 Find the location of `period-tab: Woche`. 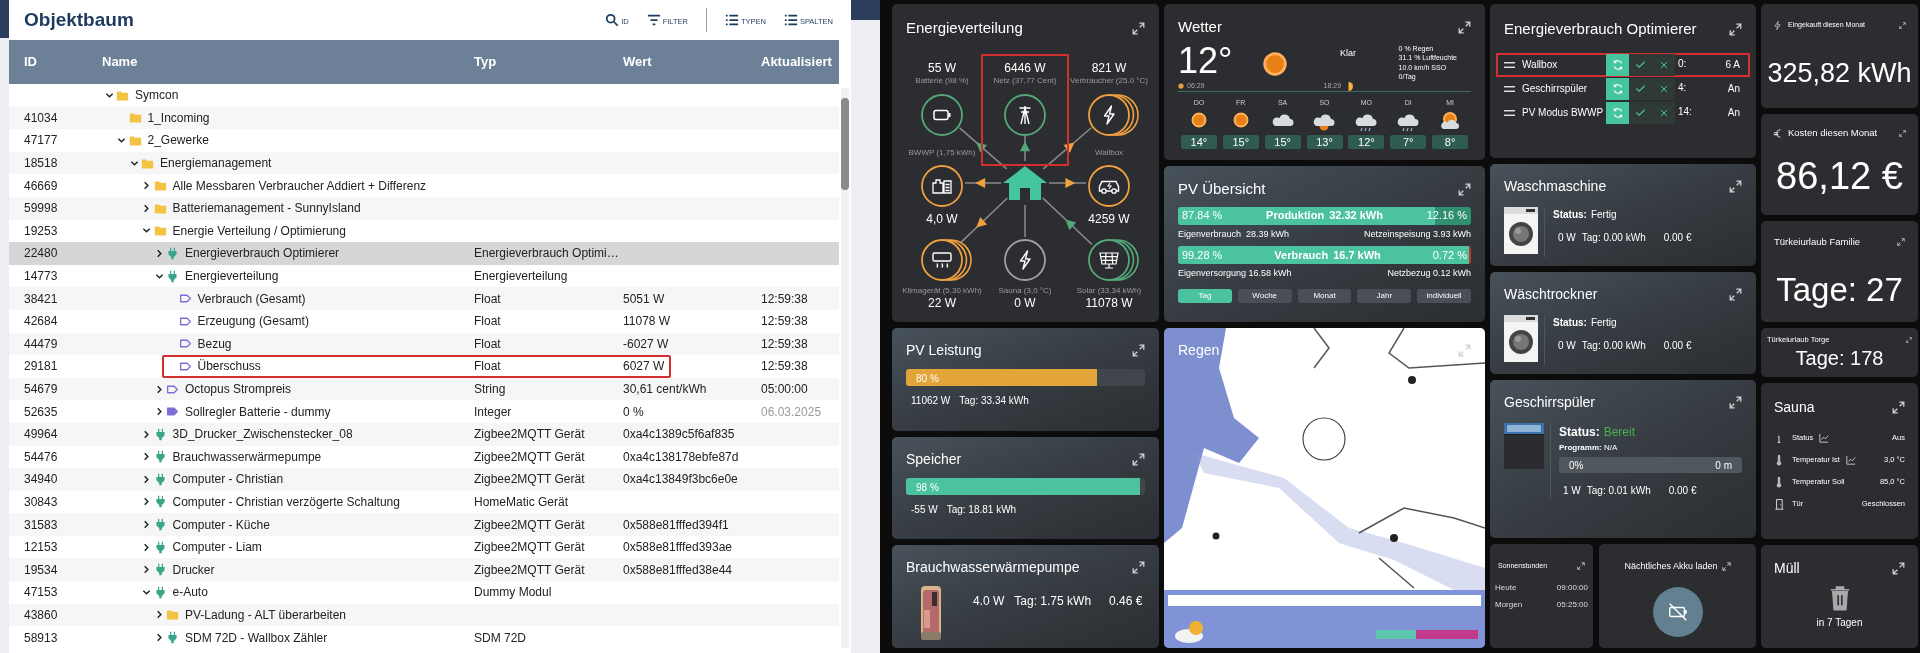

period-tab: Woche is located at coordinates (1264, 295).